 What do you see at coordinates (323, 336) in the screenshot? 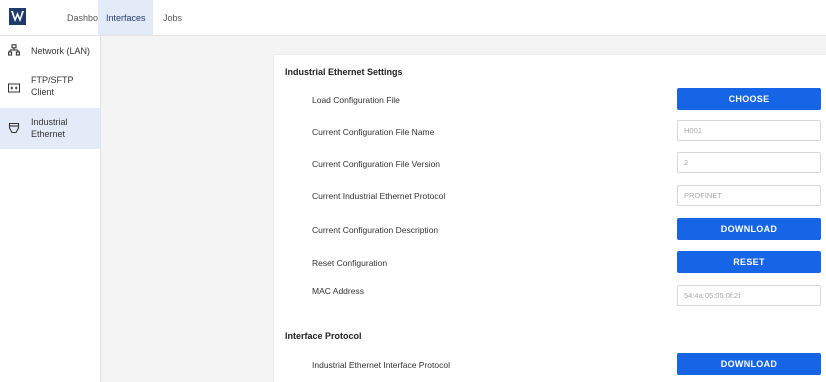
I see `section-title-interface-protocol: Interface Protocol` at bounding box center [323, 336].